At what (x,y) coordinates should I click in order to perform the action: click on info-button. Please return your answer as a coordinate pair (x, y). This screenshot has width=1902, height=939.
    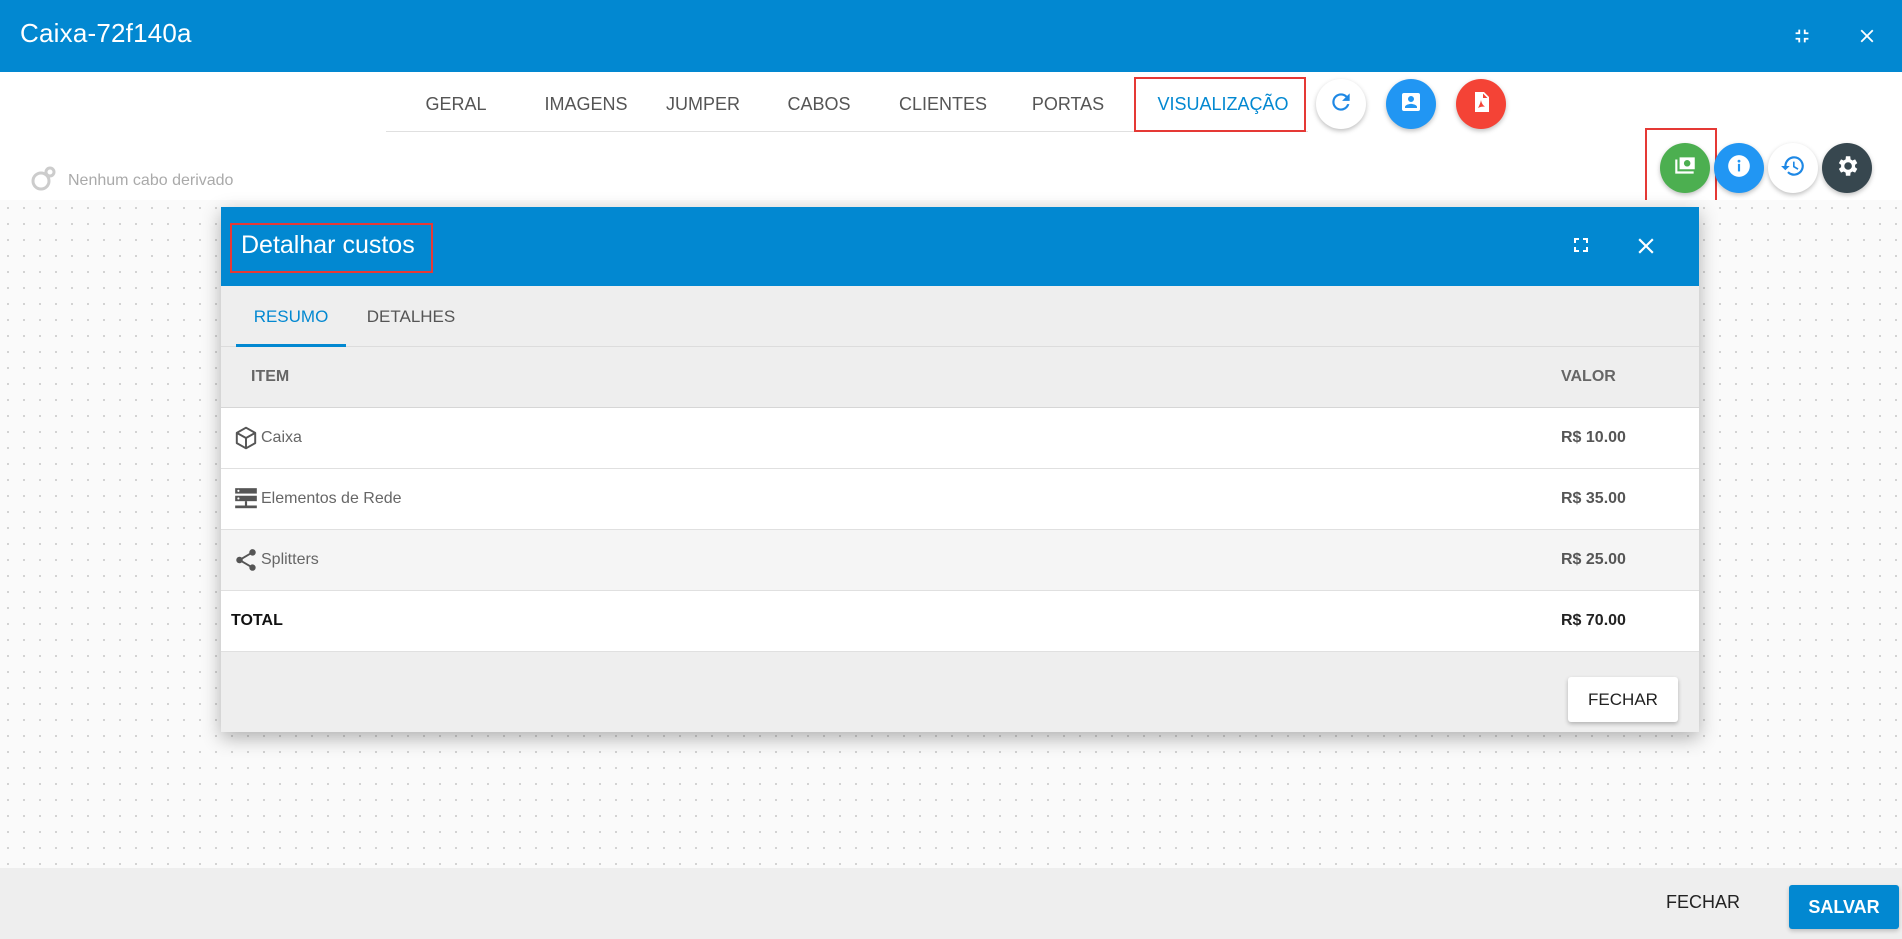
    Looking at the image, I should click on (1739, 168).